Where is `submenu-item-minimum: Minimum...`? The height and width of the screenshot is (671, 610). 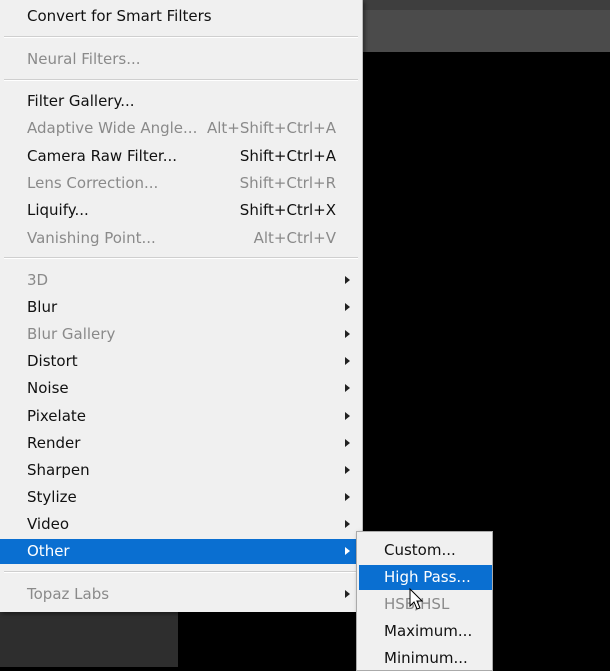
submenu-item-minimum: Minimum... is located at coordinates (425, 658).